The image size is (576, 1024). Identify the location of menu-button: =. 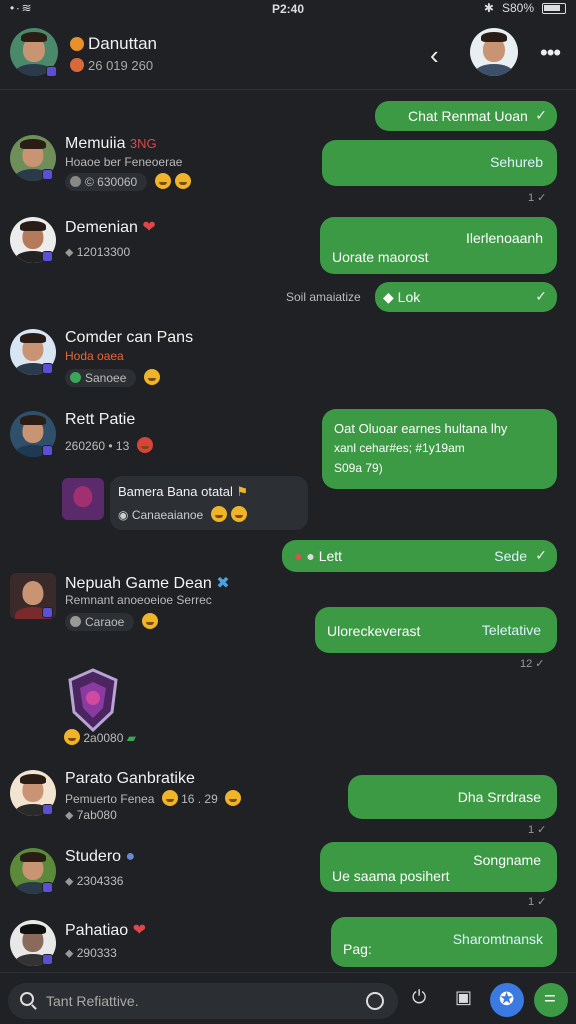
(551, 1000).